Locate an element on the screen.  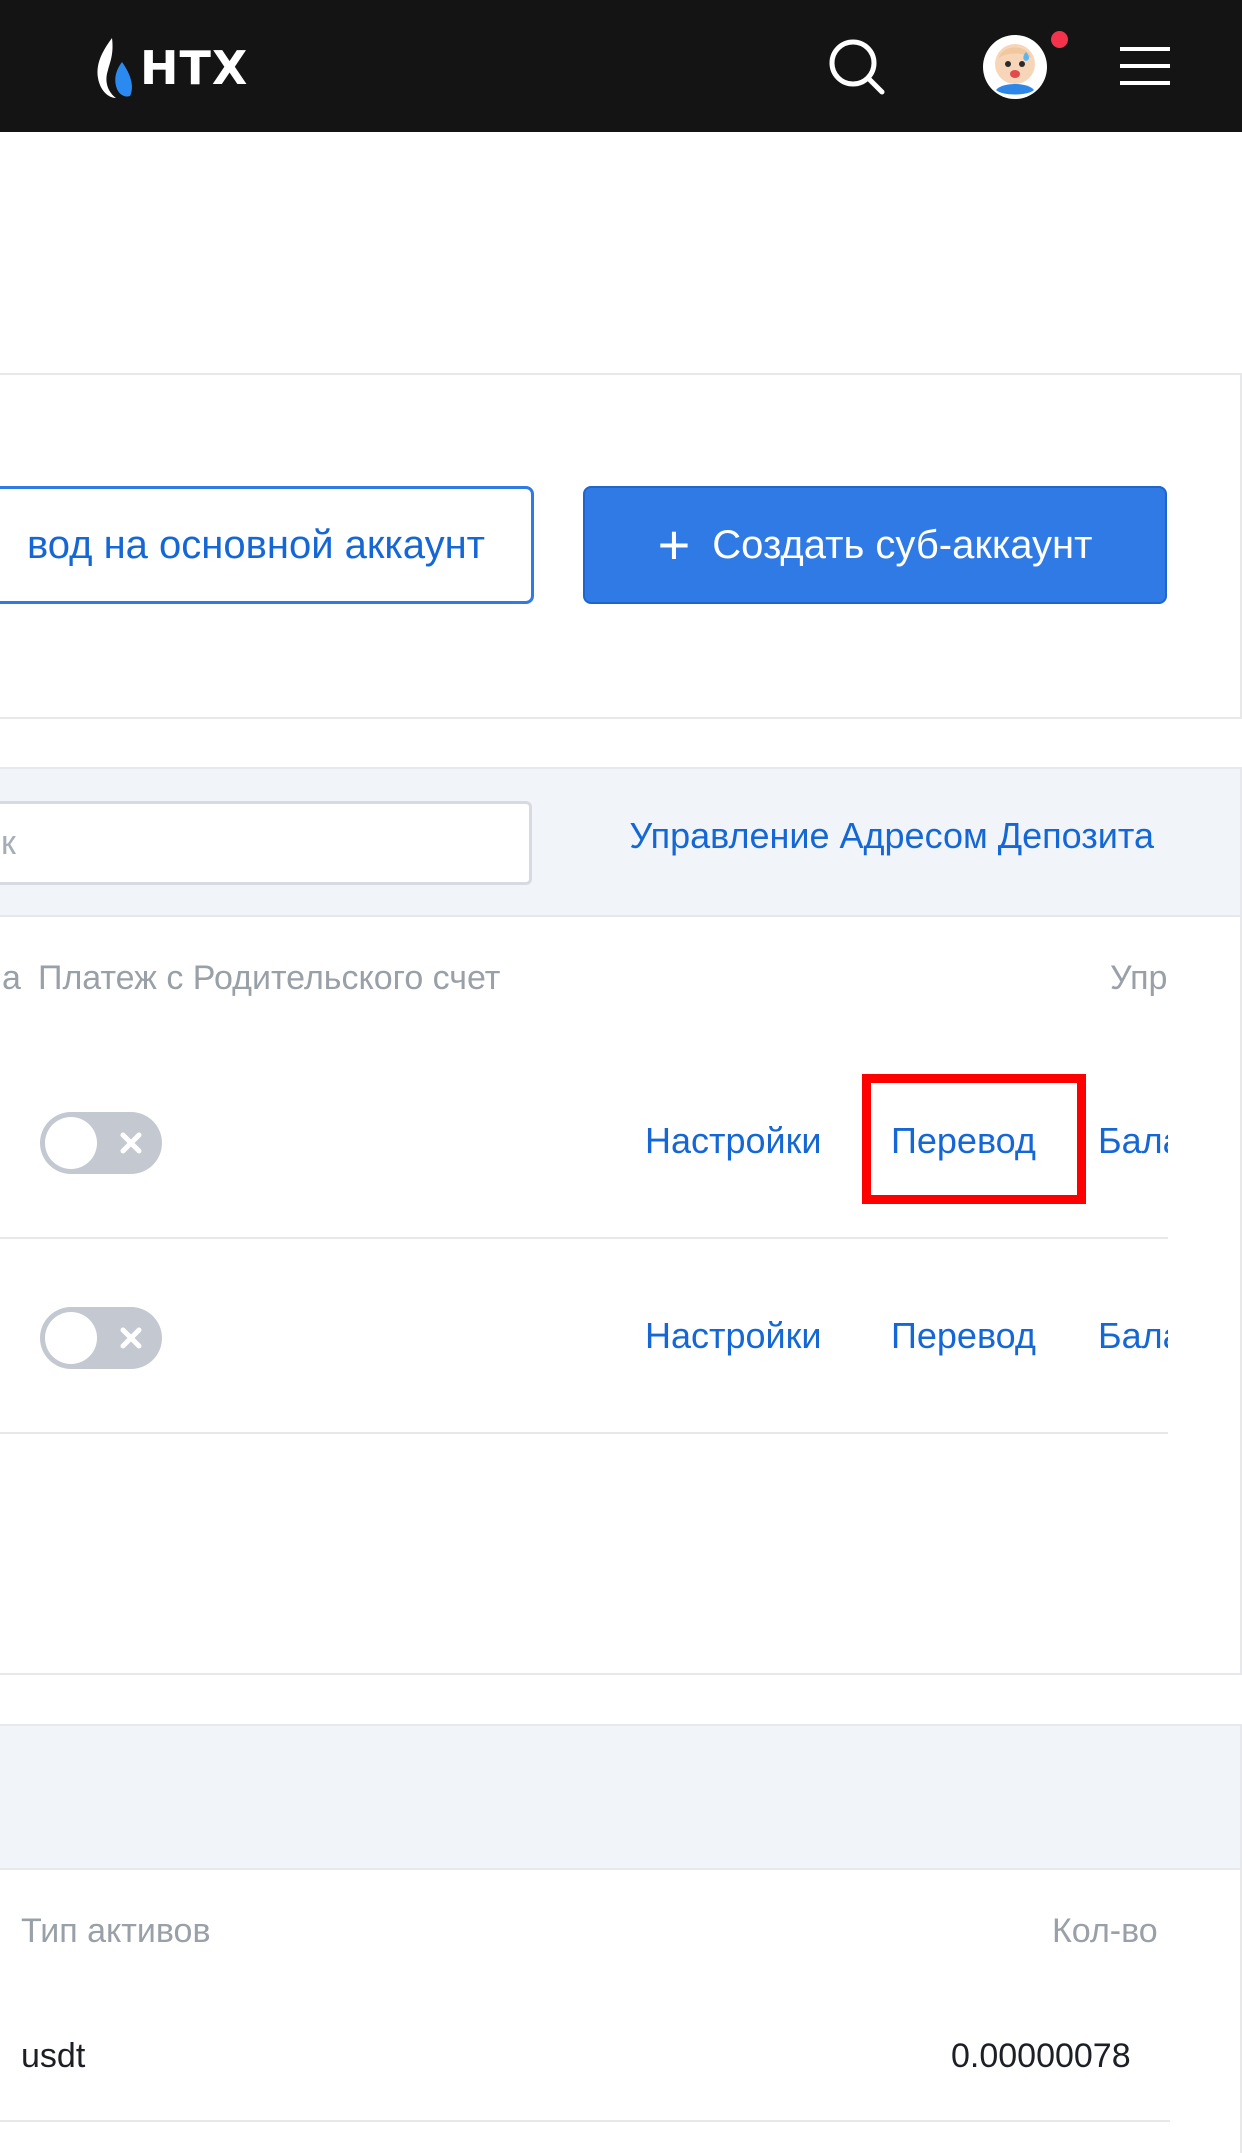
htx-logo: HTX is located at coordinates (179, 68).